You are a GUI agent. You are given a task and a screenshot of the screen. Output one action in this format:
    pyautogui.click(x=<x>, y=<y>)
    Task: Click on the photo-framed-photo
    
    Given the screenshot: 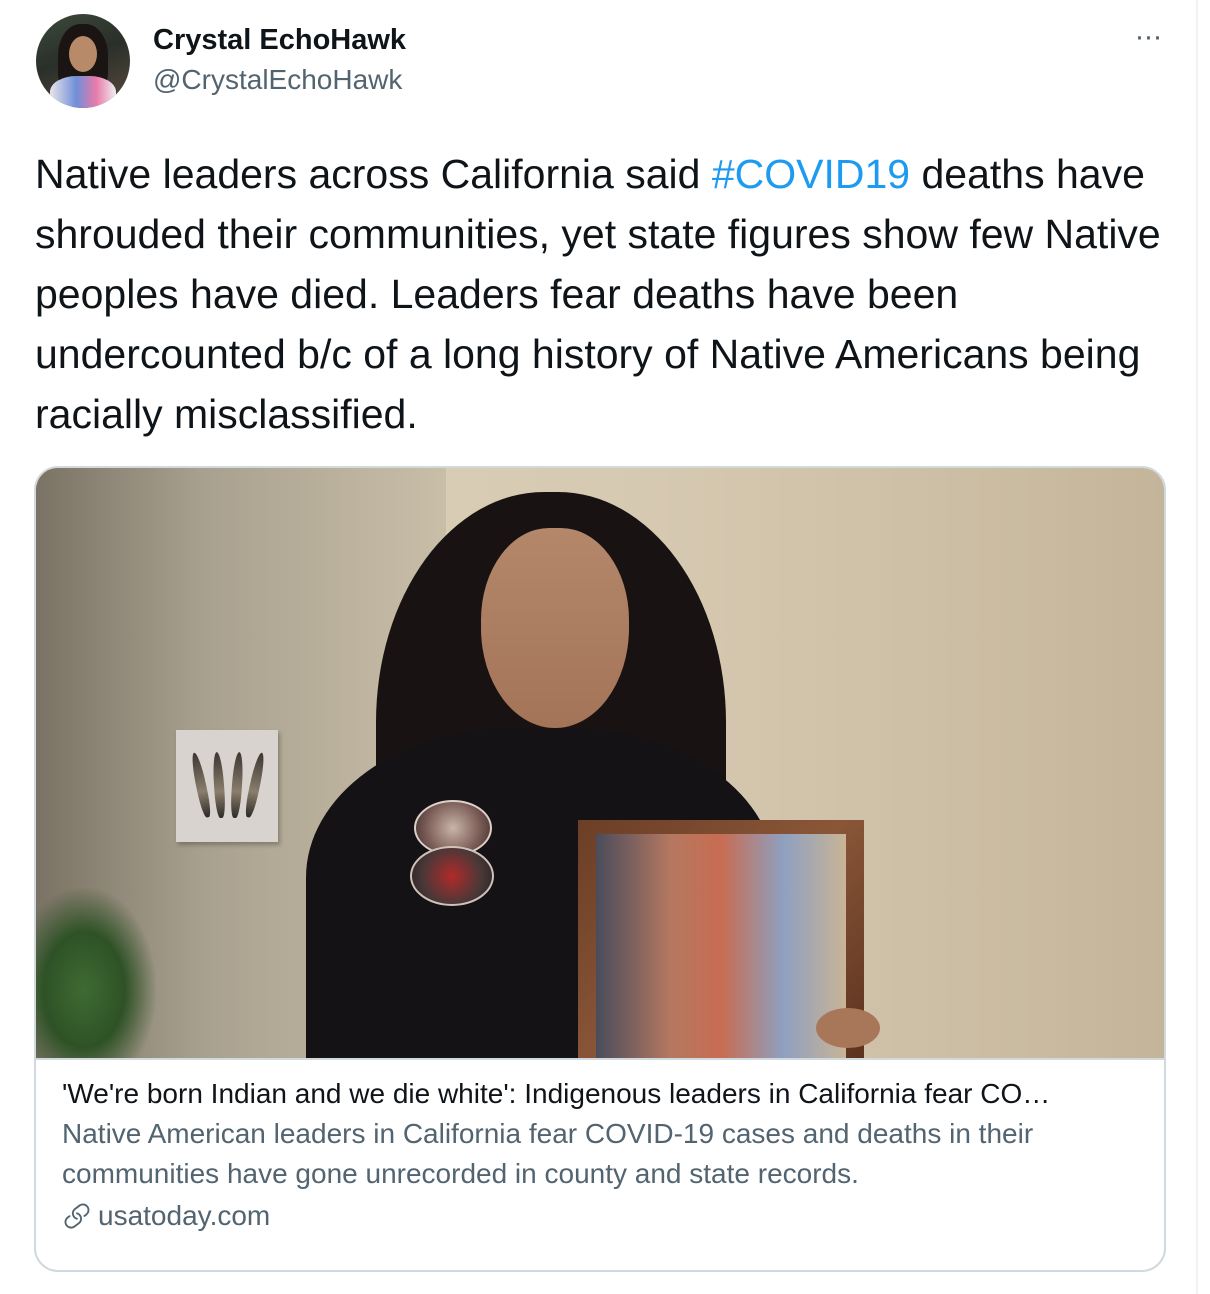 What is the action you would take?
    pyautogui.click(x=721, y=946)
    